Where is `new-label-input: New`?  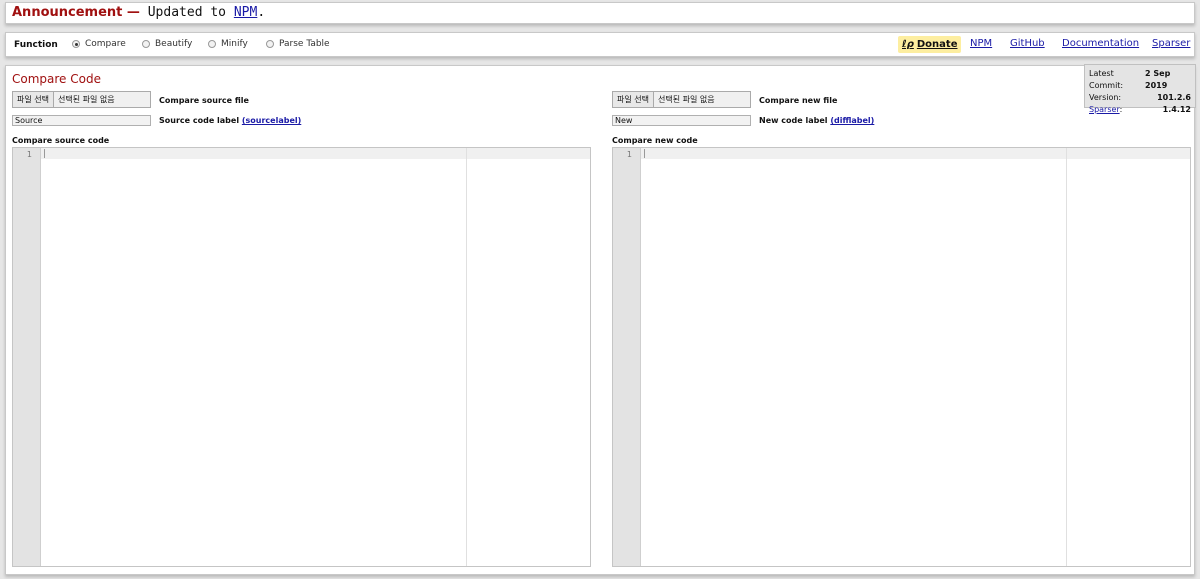 new-label-input: New is located at coordinates (681, 120).